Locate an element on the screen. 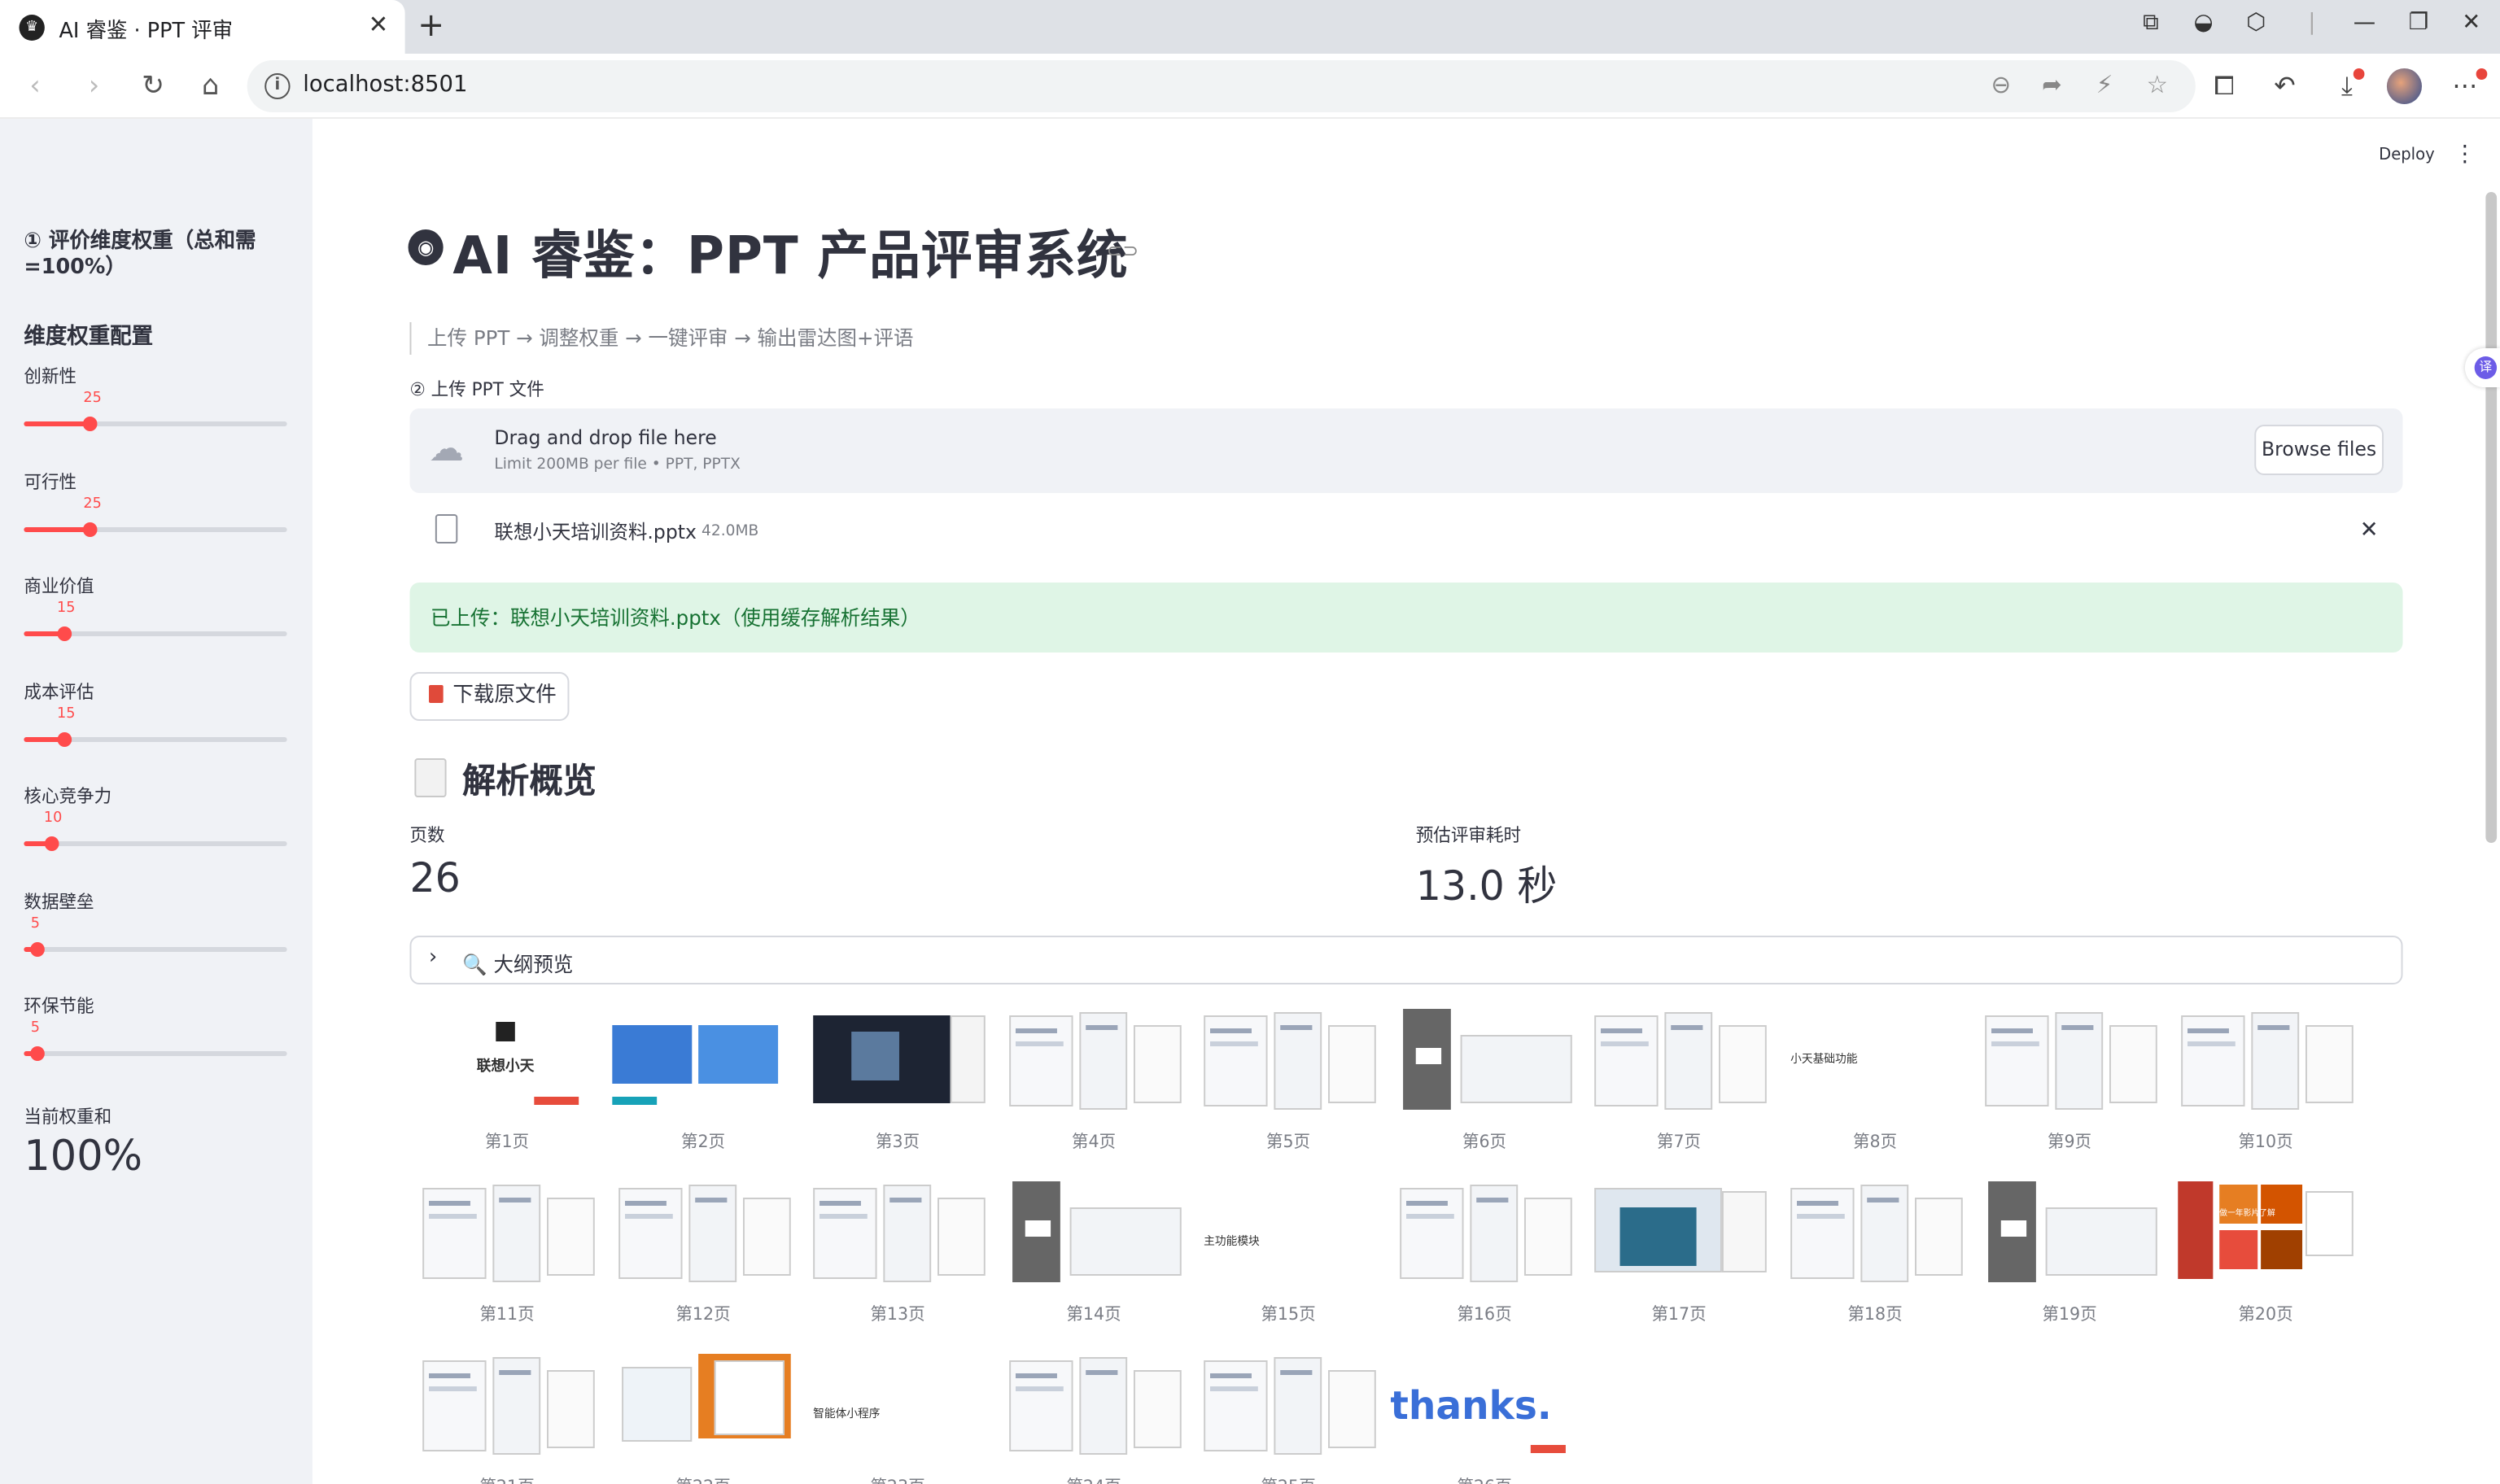  slider-label: 数据壁垒 is located at coordinates (59, 902).